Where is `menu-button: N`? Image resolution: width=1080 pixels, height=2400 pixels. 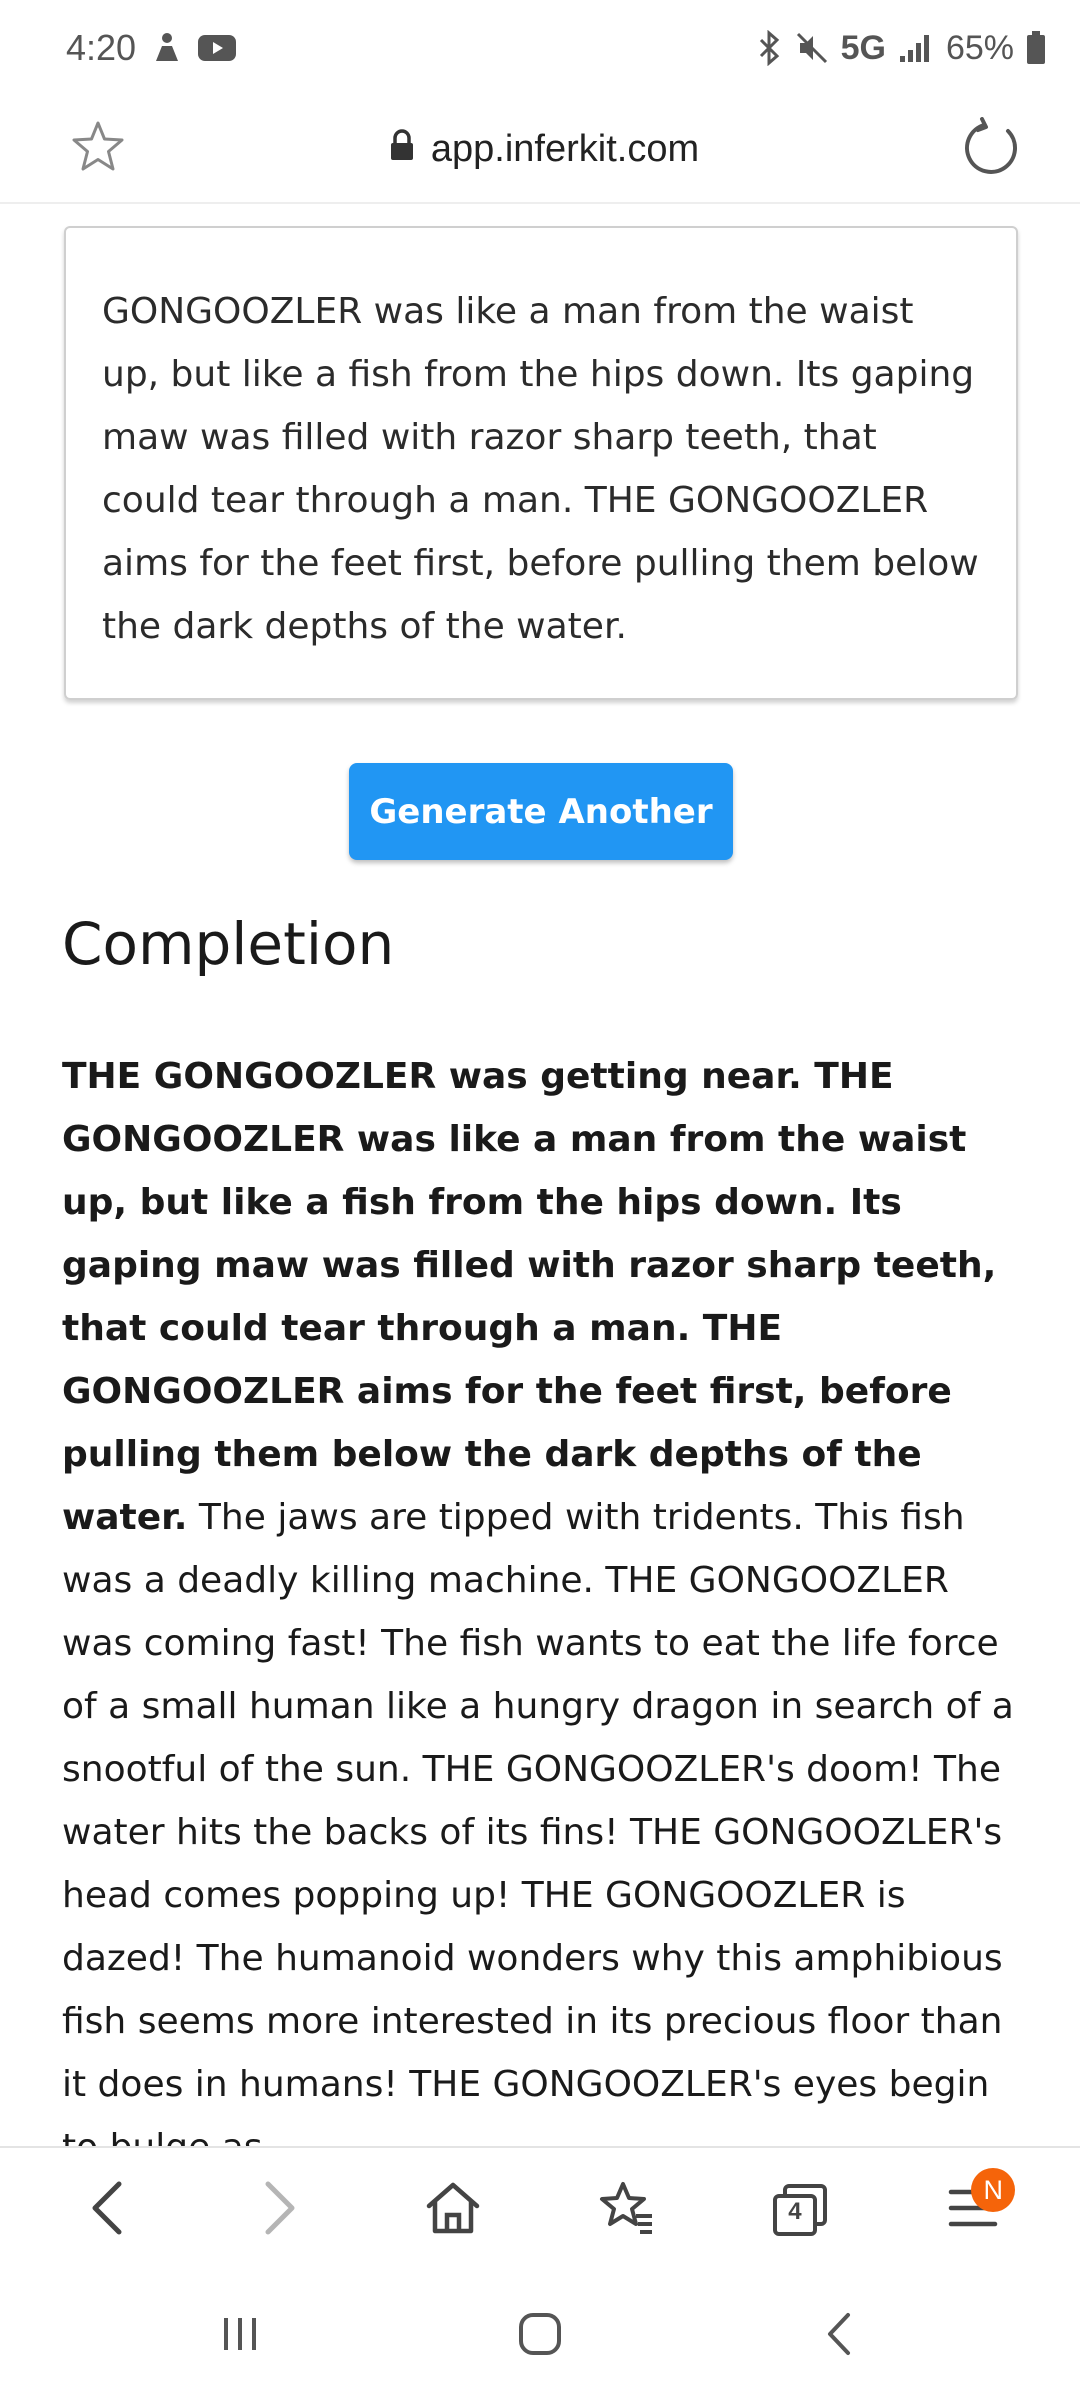 menu-button: N is located at coordinates (973, 2210).